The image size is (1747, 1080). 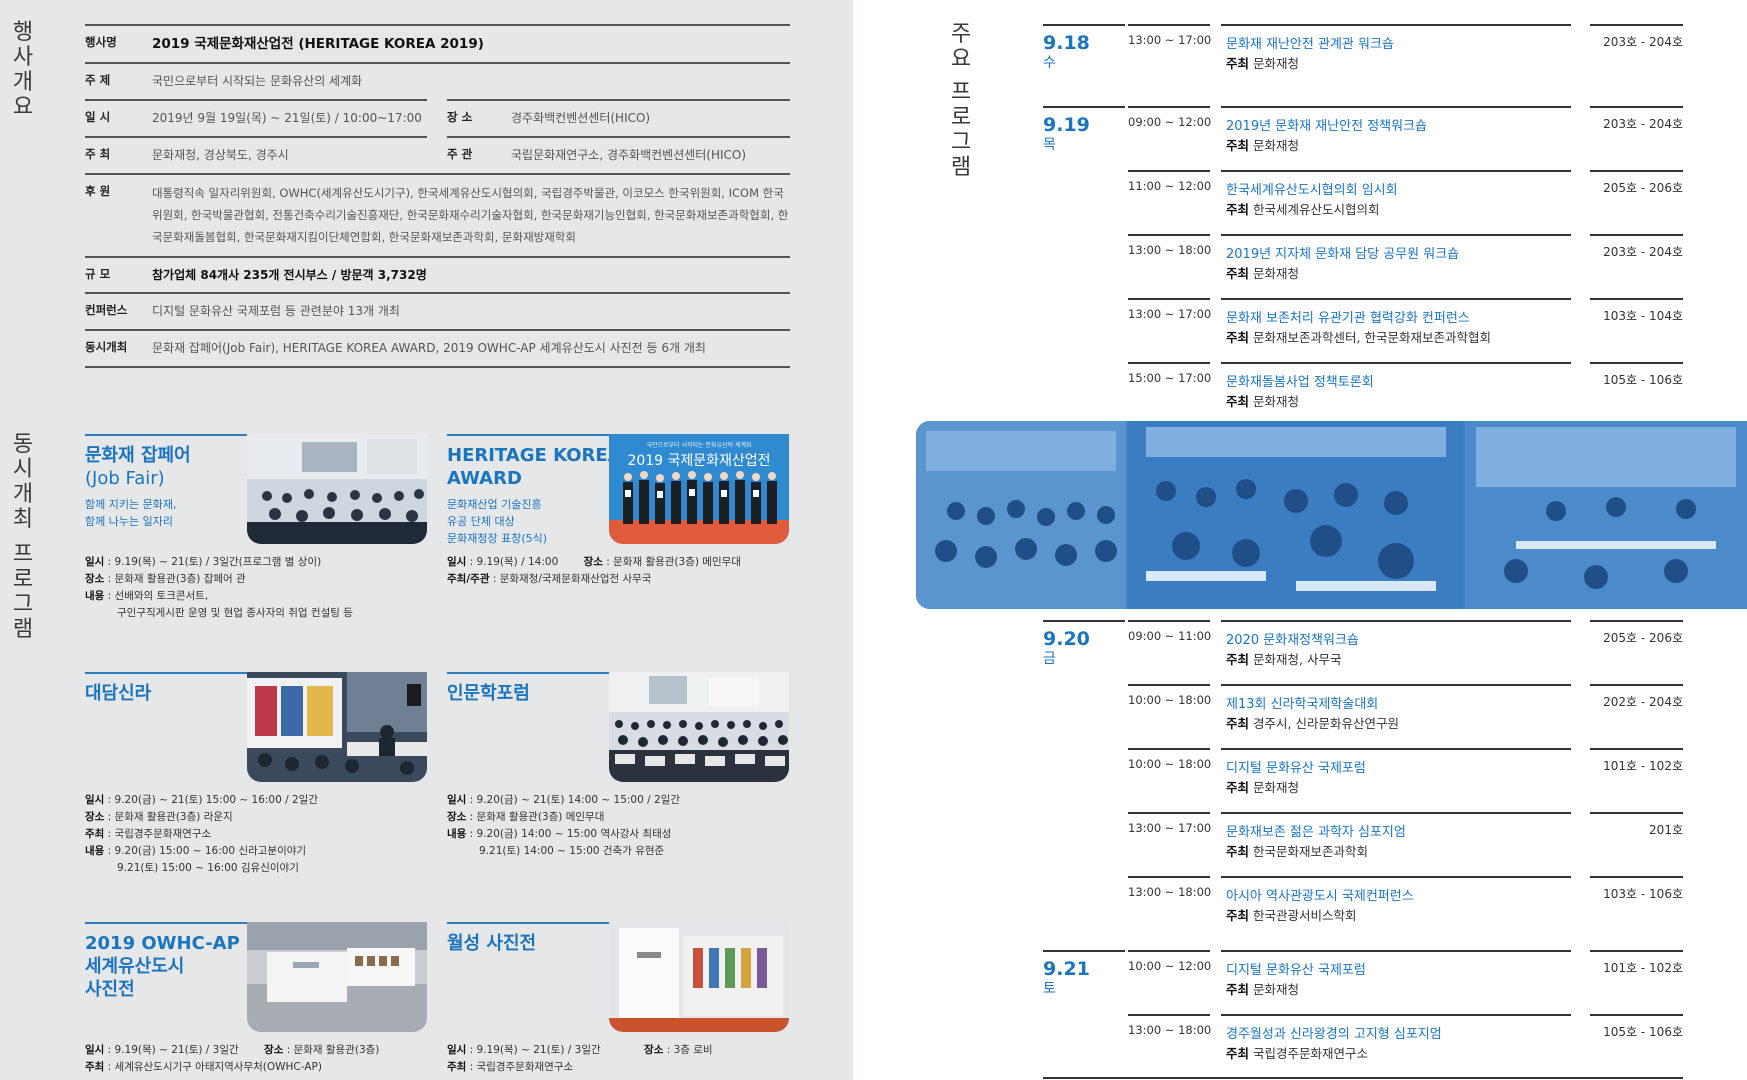 What do you see at coordinates (497, 521) in the screenshot?
I see `program-subtitle: 문화재산업 기술진흥 유공 단체 대상 문화재청장 표창(5식)` at bounding box center [497, 521].